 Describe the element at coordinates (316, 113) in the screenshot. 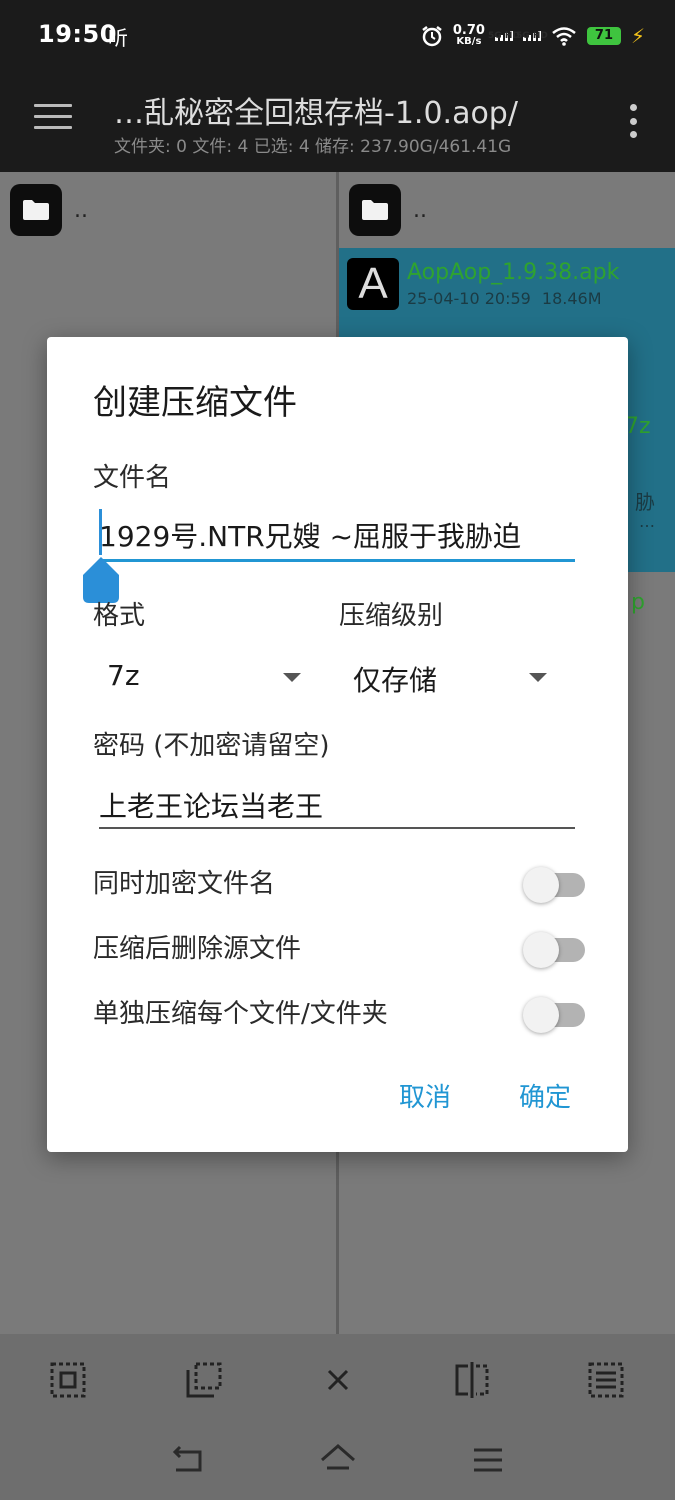

I see `path-title: …乱秘密全回想存档-1.0.aop/` at that location.